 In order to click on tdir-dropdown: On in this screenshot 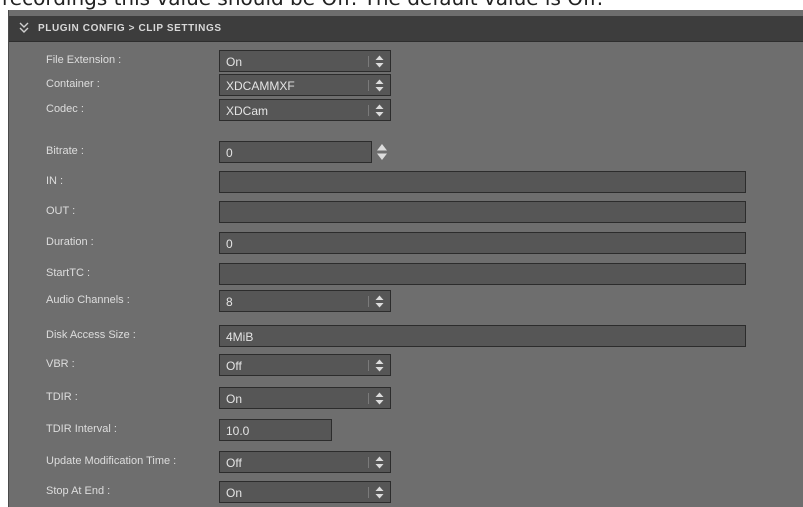, I will do `click(305, 398)`.